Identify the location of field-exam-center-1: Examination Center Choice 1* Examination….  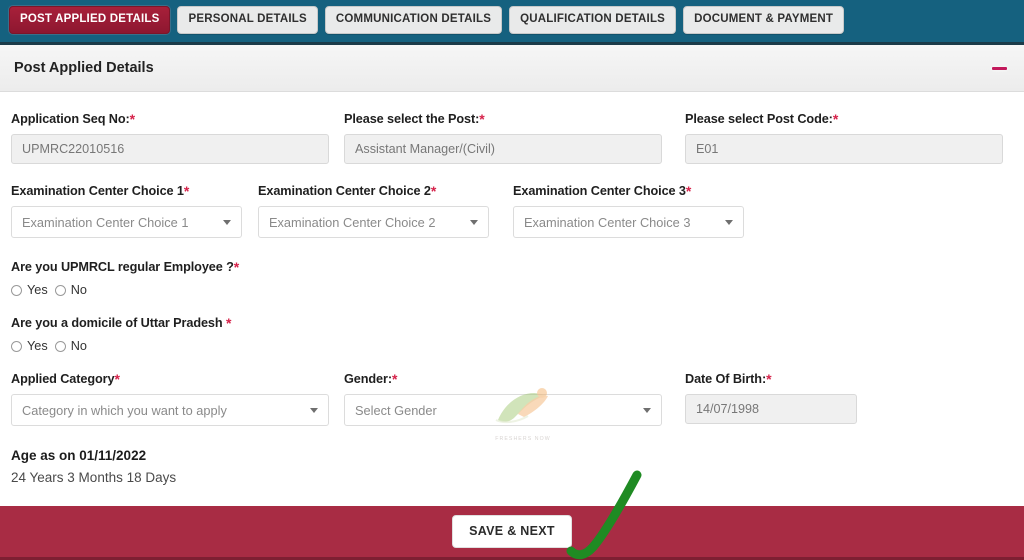
(127, 210).